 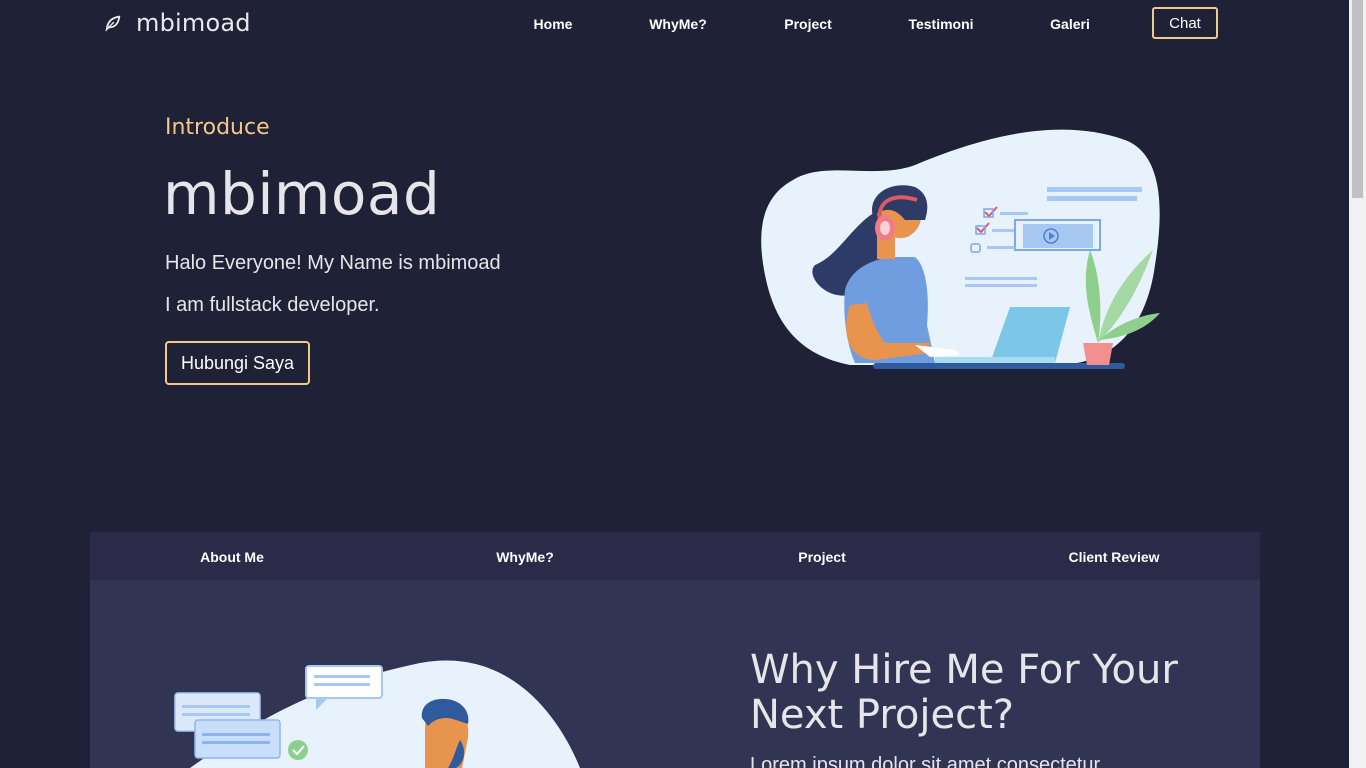 What do you see at coordinates (377, 714) in the screenshot?
I see `developer-chat-illustration` at bounding box center [377, 714].